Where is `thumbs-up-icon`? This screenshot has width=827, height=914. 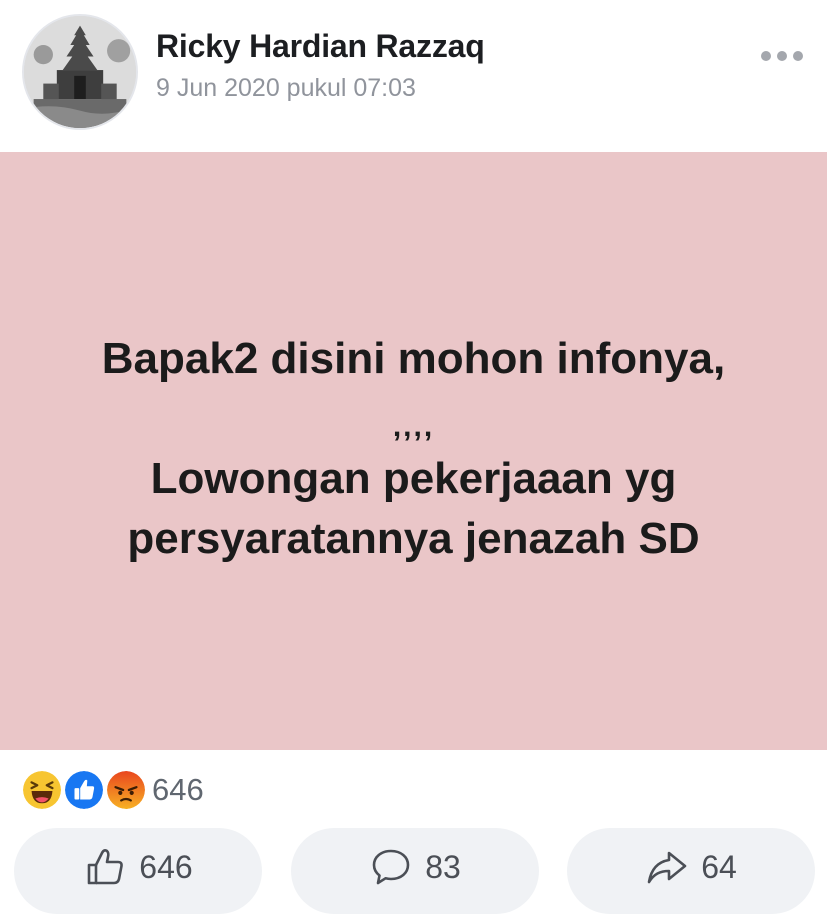 thumbs-up-icon is located at coordinates (105, 867).